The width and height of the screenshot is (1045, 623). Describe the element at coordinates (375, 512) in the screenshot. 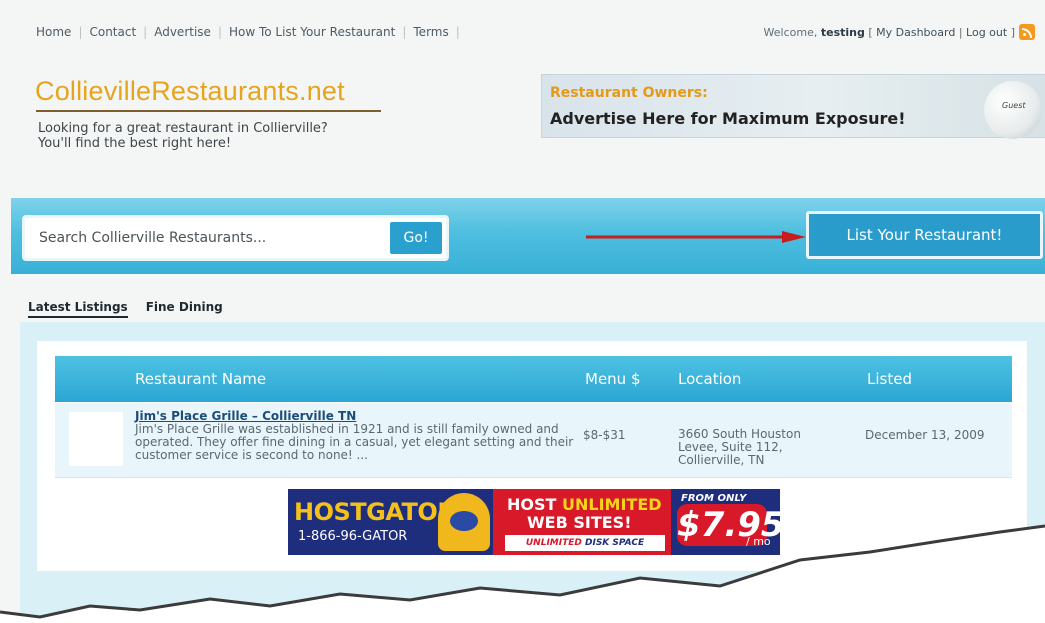

I see `hostgator-brand: HOSTGATOR` at that location.